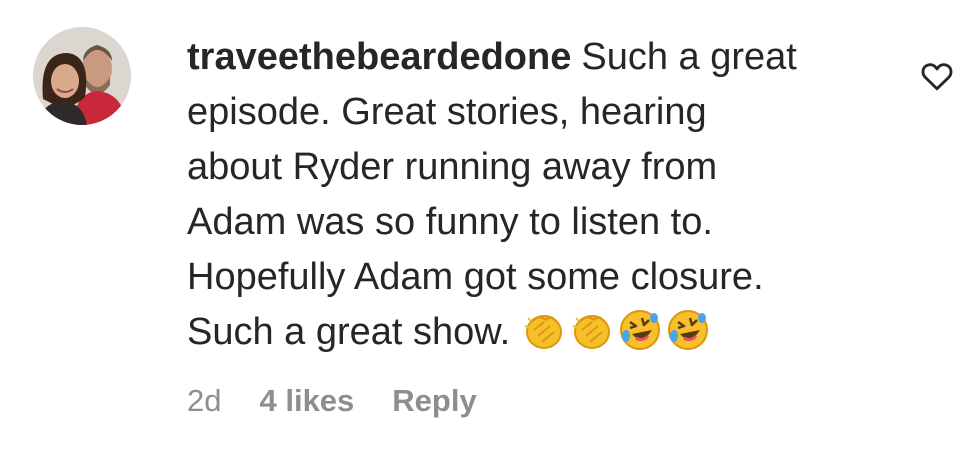 This screenshot has height=449, width=980. Describe the element at coordinates (447, 112) in the screenshot. I see `comment-text-line: episode. Great stories, hearing` at that location.